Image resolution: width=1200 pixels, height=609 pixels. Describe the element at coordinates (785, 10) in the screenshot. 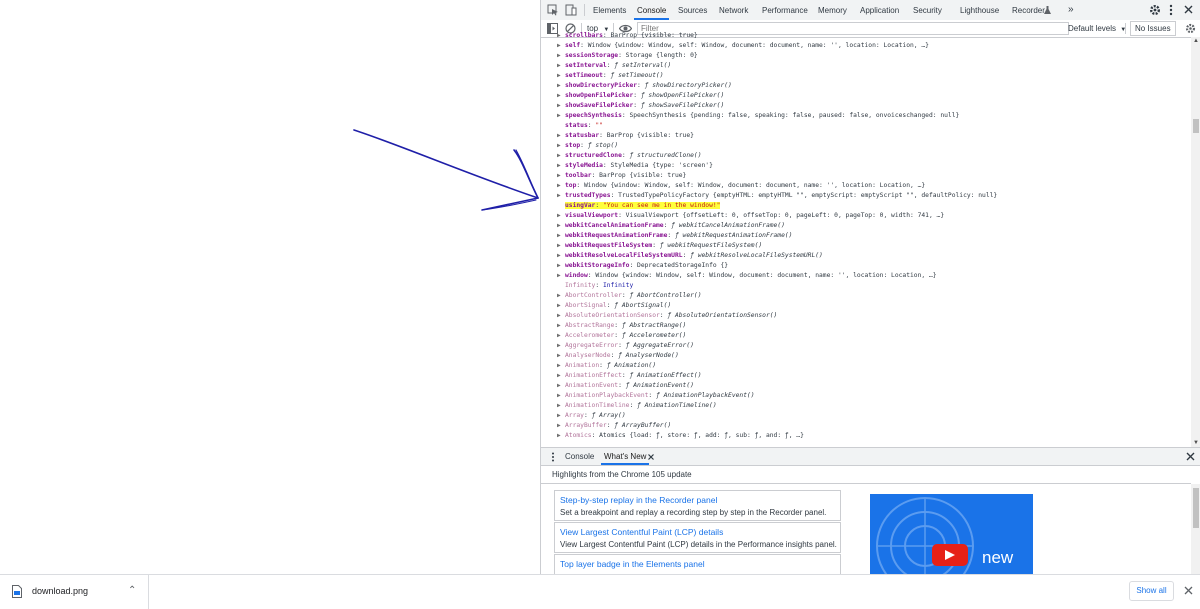

I see `tab-performance: Performance` at that location.